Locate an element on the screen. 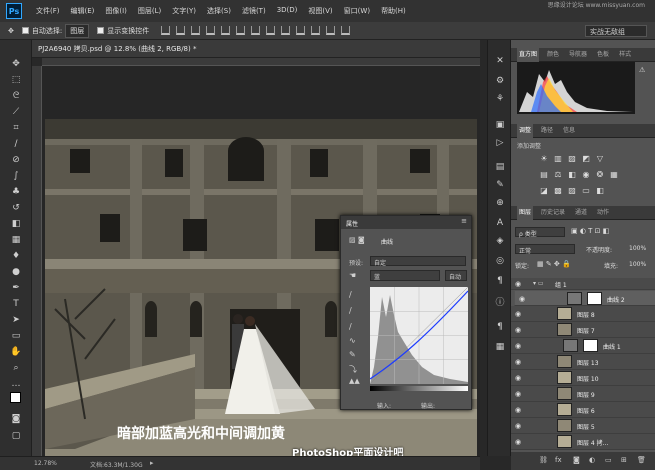 This screenshot has width=655, height=470. tab-swatches: 色板 is located at coordinates (603, 55).